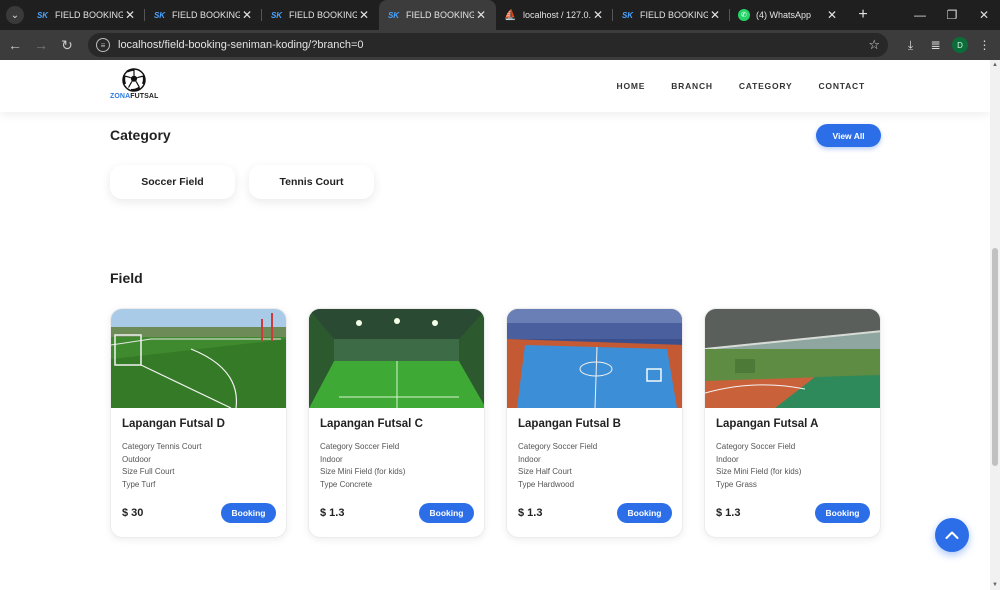 The height and width of the screenshot is (590, 1000). Describe the element at coordinates (15, 45) in the screenshot. I see `back-arrow-icon: ←` at that location.